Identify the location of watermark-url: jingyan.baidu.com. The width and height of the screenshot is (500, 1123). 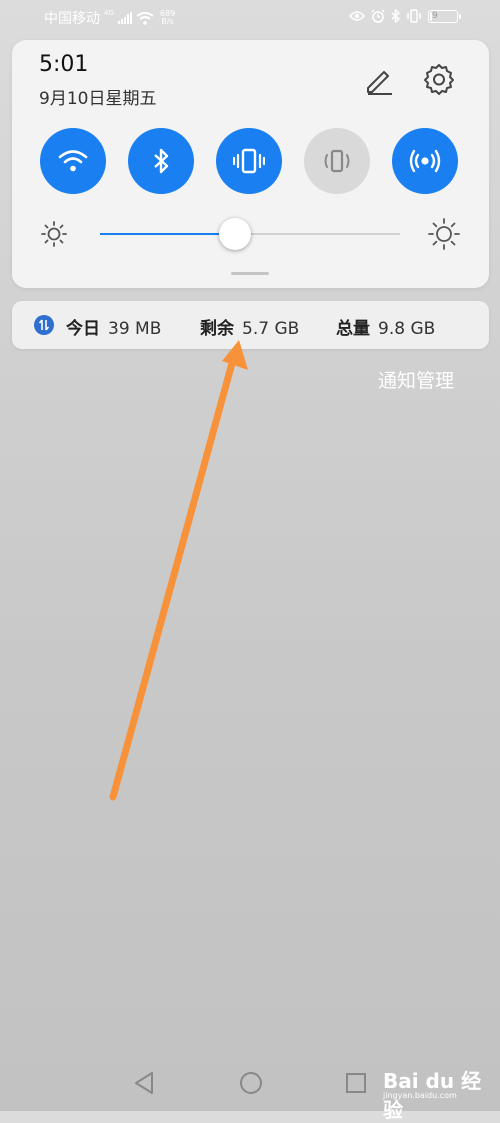
(420, 1095).